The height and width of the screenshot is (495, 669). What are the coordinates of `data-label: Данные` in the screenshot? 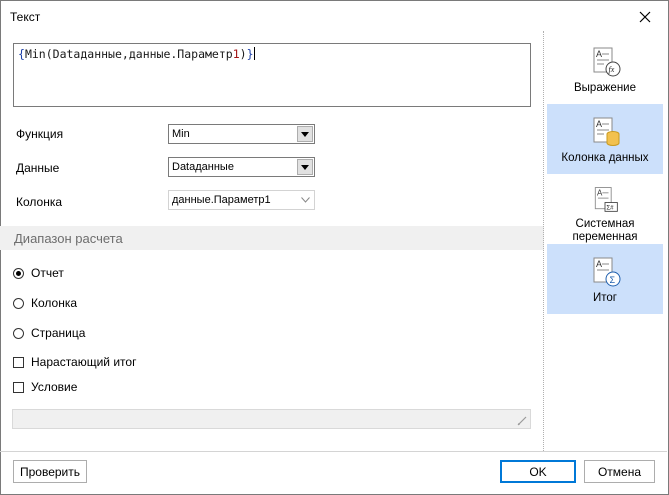 It's located at (38, 168).